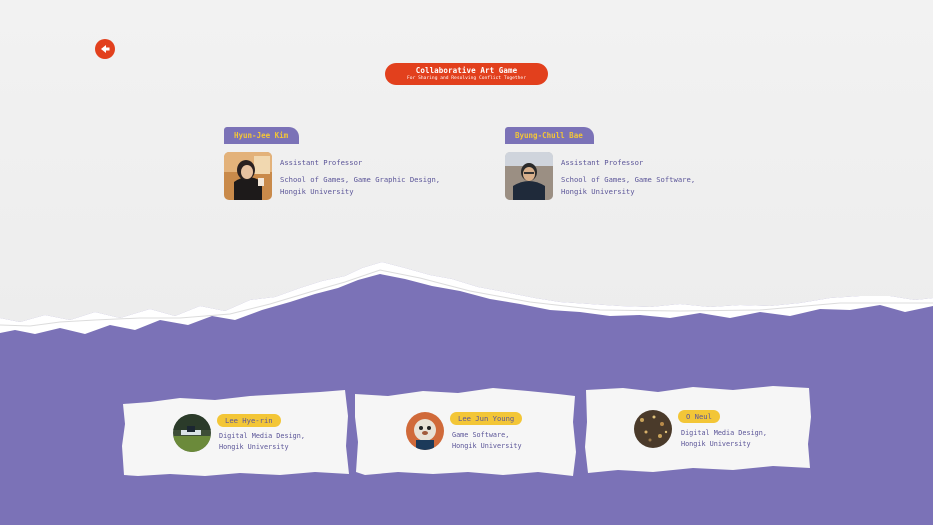 The width and height of the screenshot is (933, 525). I want to click on student-name-badge: Lee Hye-rin, so click(249, 420).